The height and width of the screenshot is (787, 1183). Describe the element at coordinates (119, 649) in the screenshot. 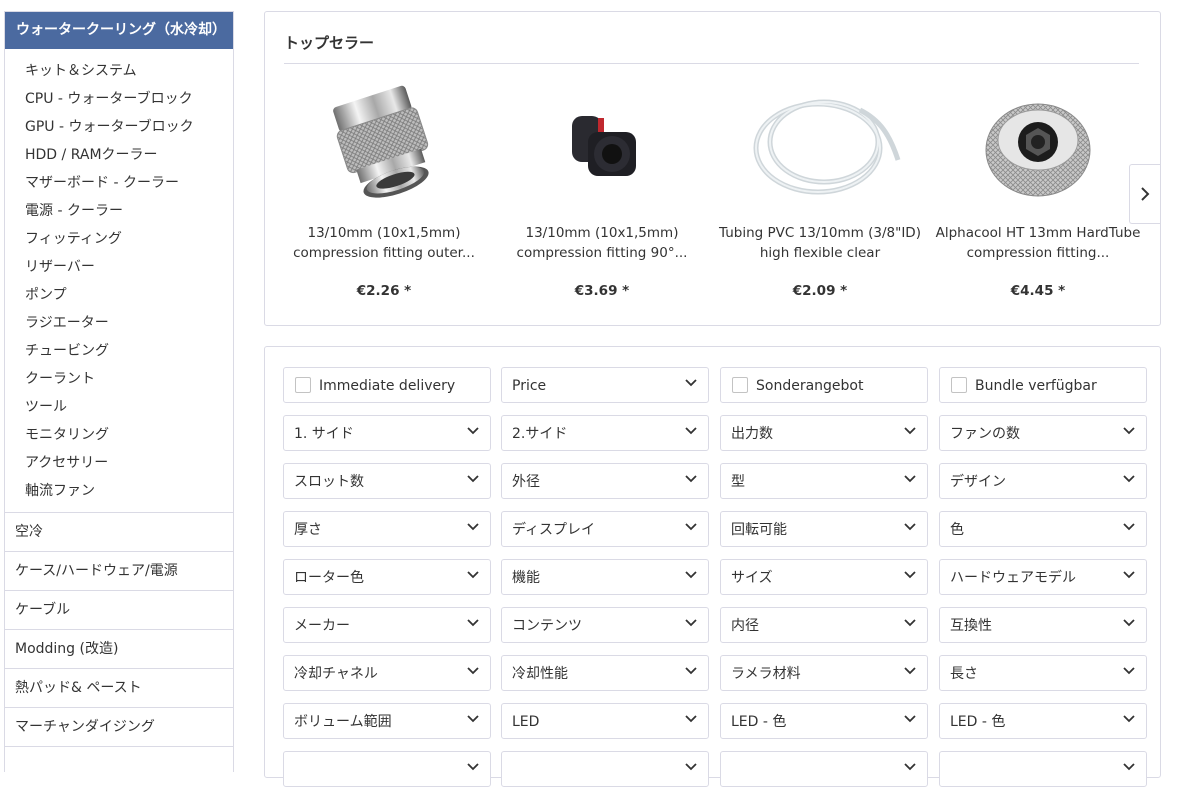

I see `category-item: Modding (改造)` at that location.